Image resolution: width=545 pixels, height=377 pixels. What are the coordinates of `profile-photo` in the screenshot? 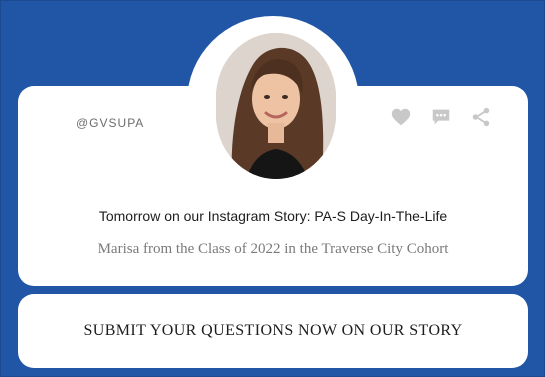 It's located at (276, 106).